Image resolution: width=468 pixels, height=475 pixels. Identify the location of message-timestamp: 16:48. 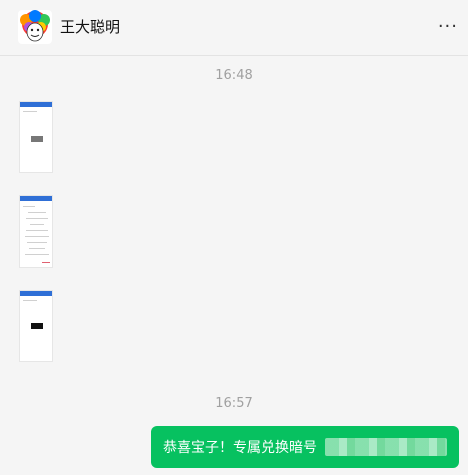
(234, 75).